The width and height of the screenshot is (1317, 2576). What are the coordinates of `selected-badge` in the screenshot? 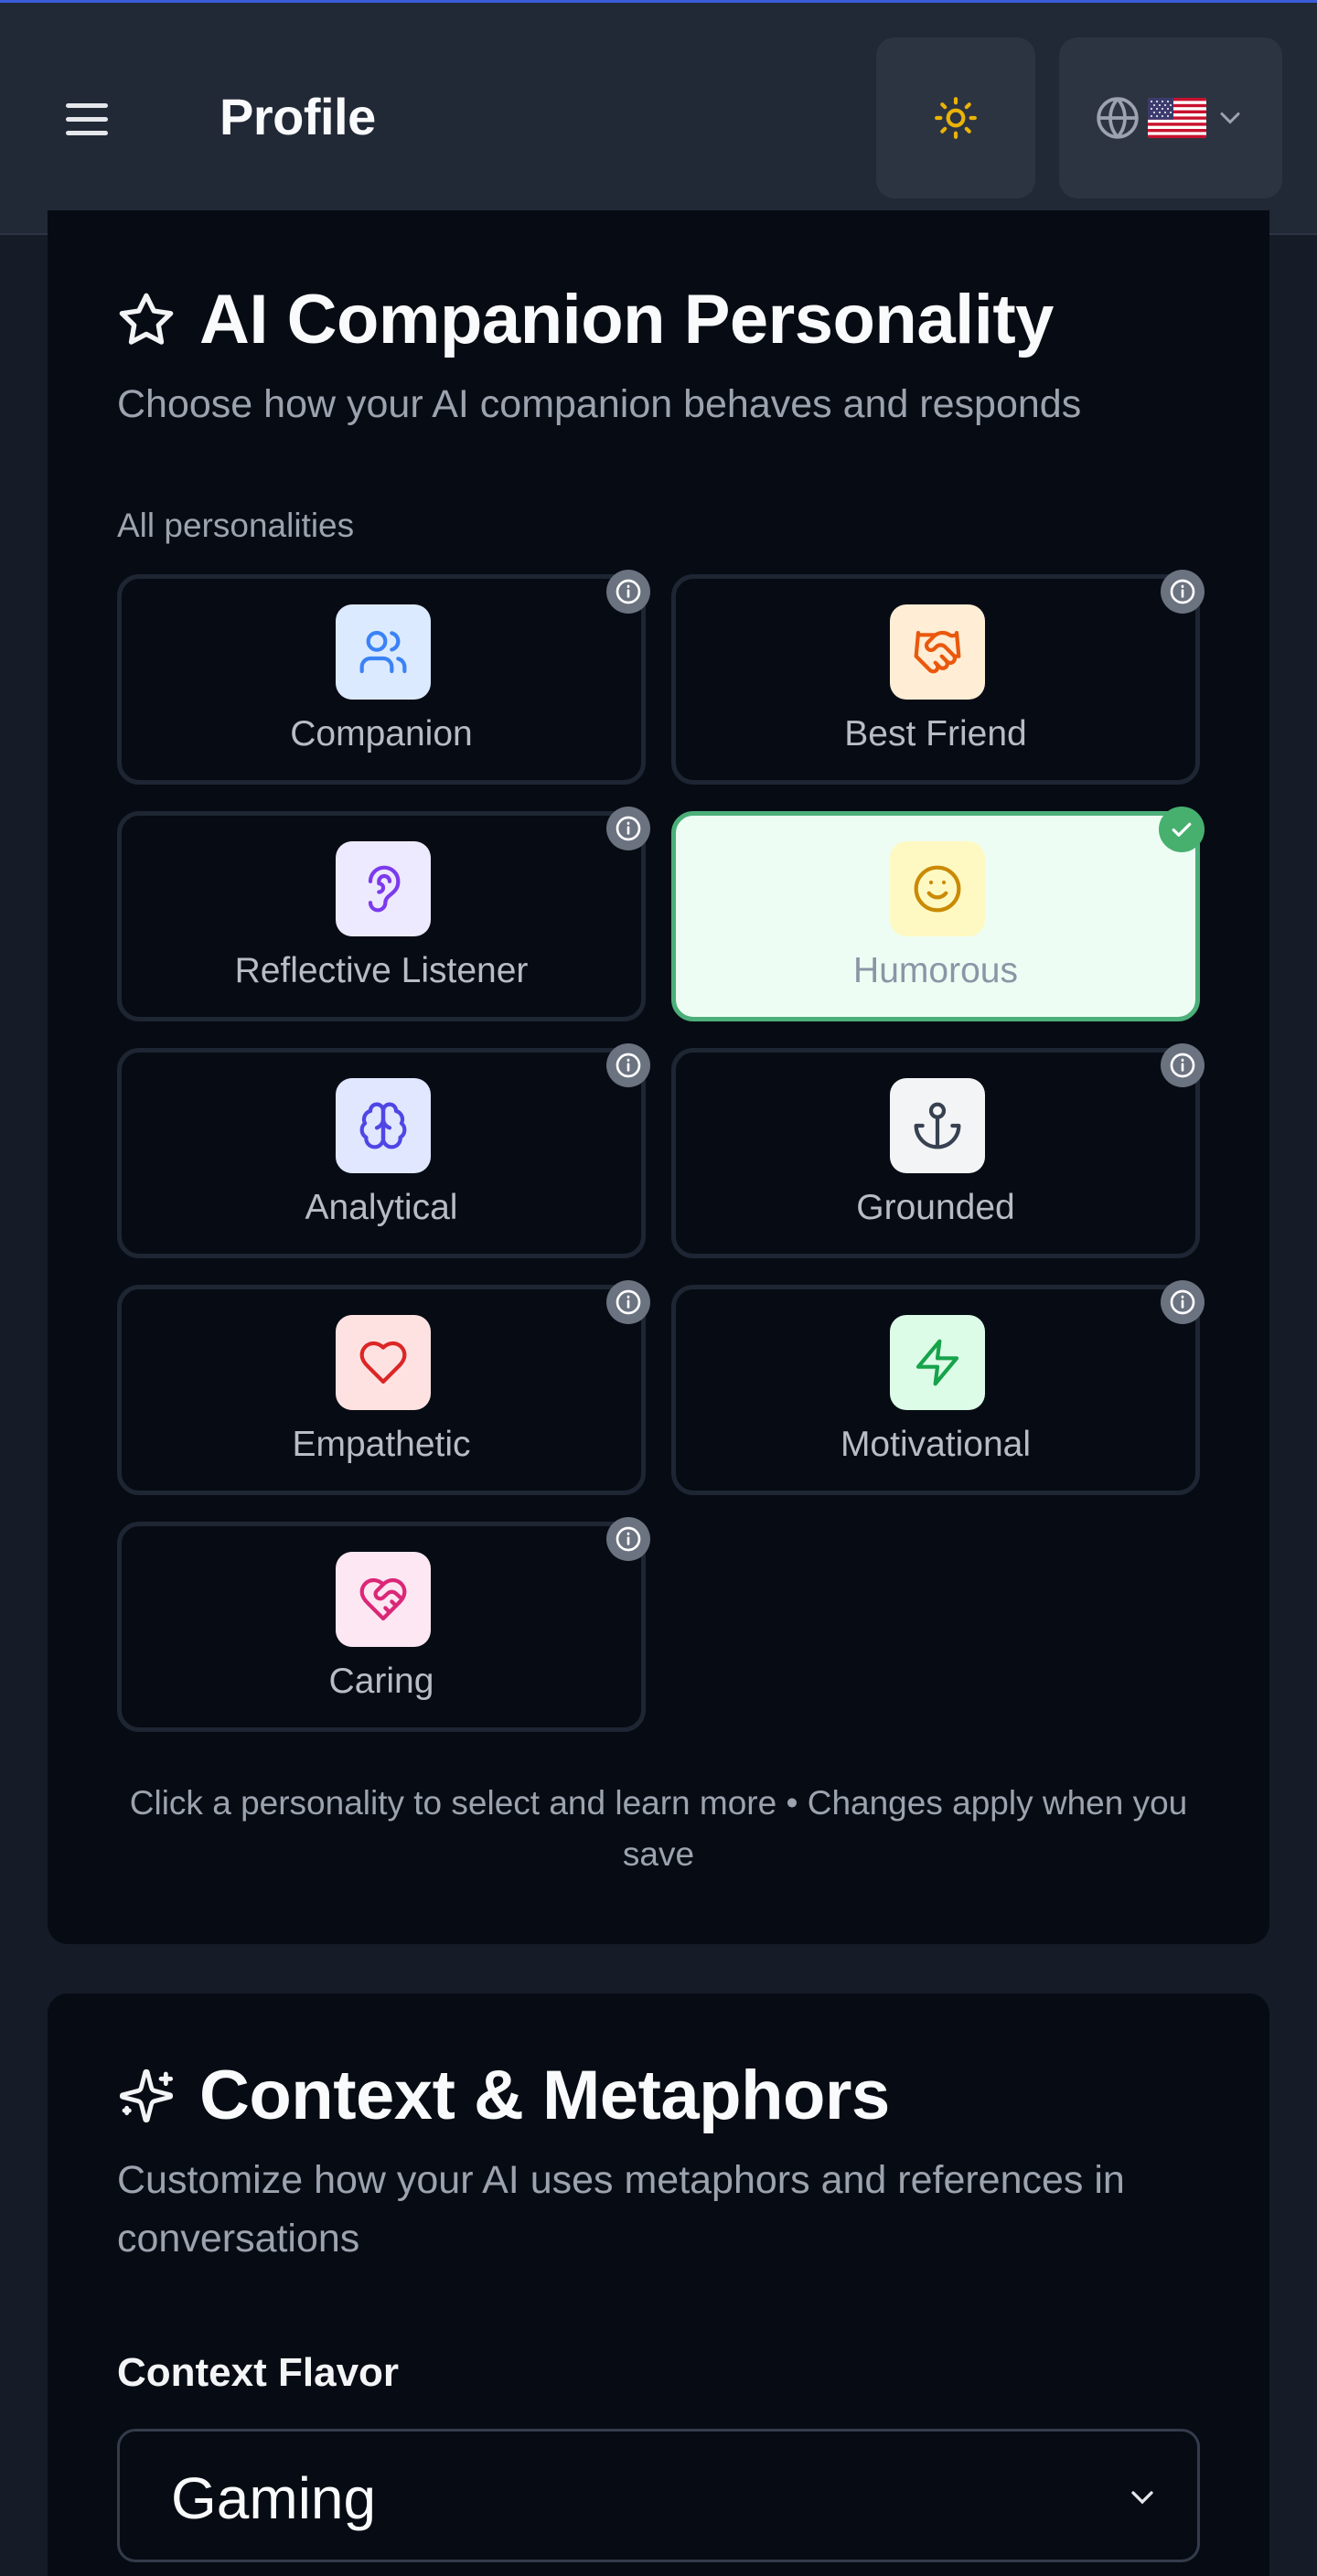 It's located at (1182, 829).